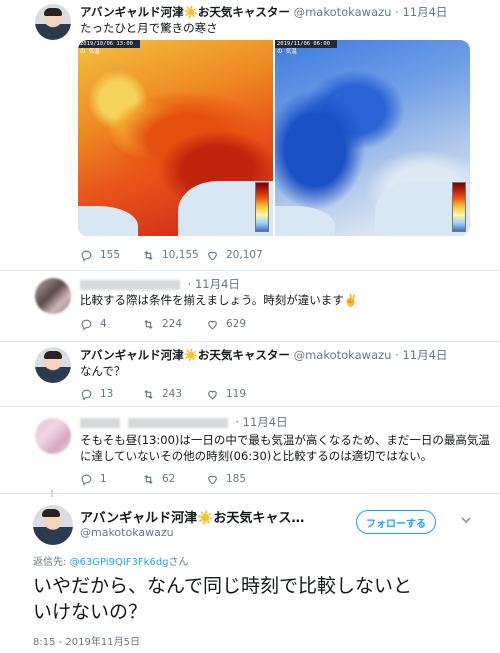  I want to click on retweet-button: 10,155, so click(174, 255).